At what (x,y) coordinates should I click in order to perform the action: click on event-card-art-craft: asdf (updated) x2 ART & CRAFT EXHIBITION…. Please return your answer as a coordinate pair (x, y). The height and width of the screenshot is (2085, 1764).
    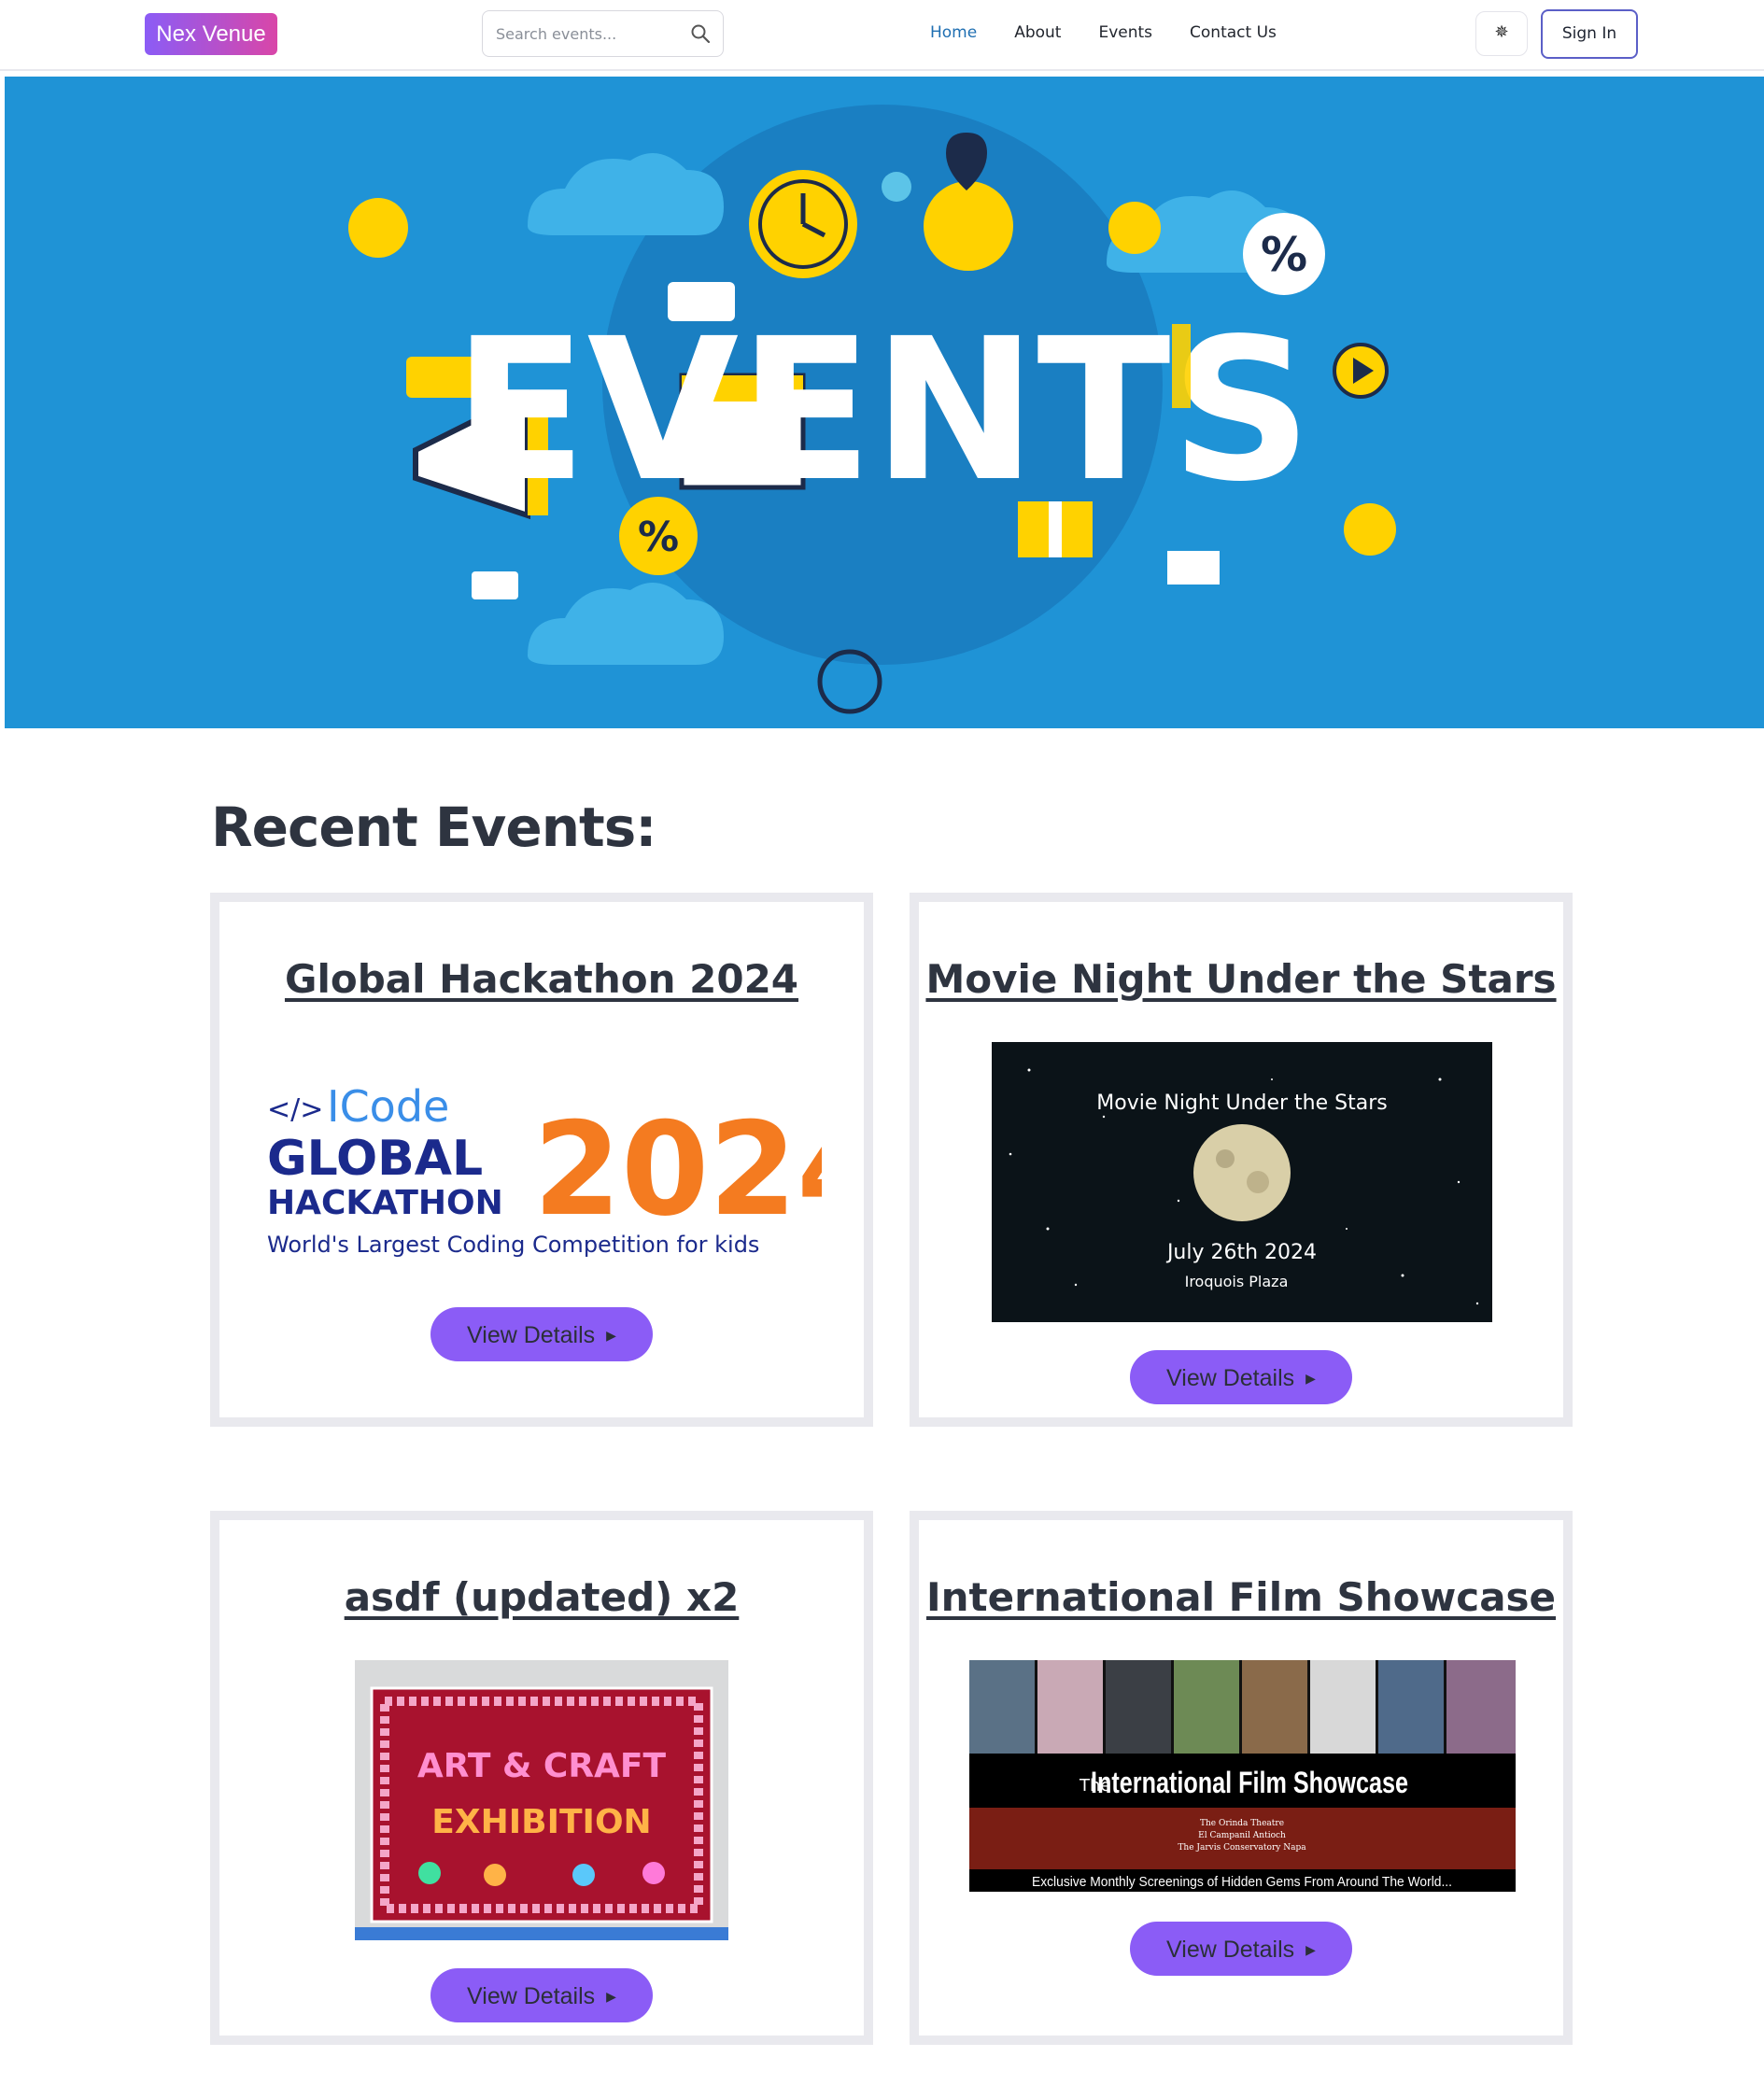
    Looking at the image, I should click on (541, 1778).